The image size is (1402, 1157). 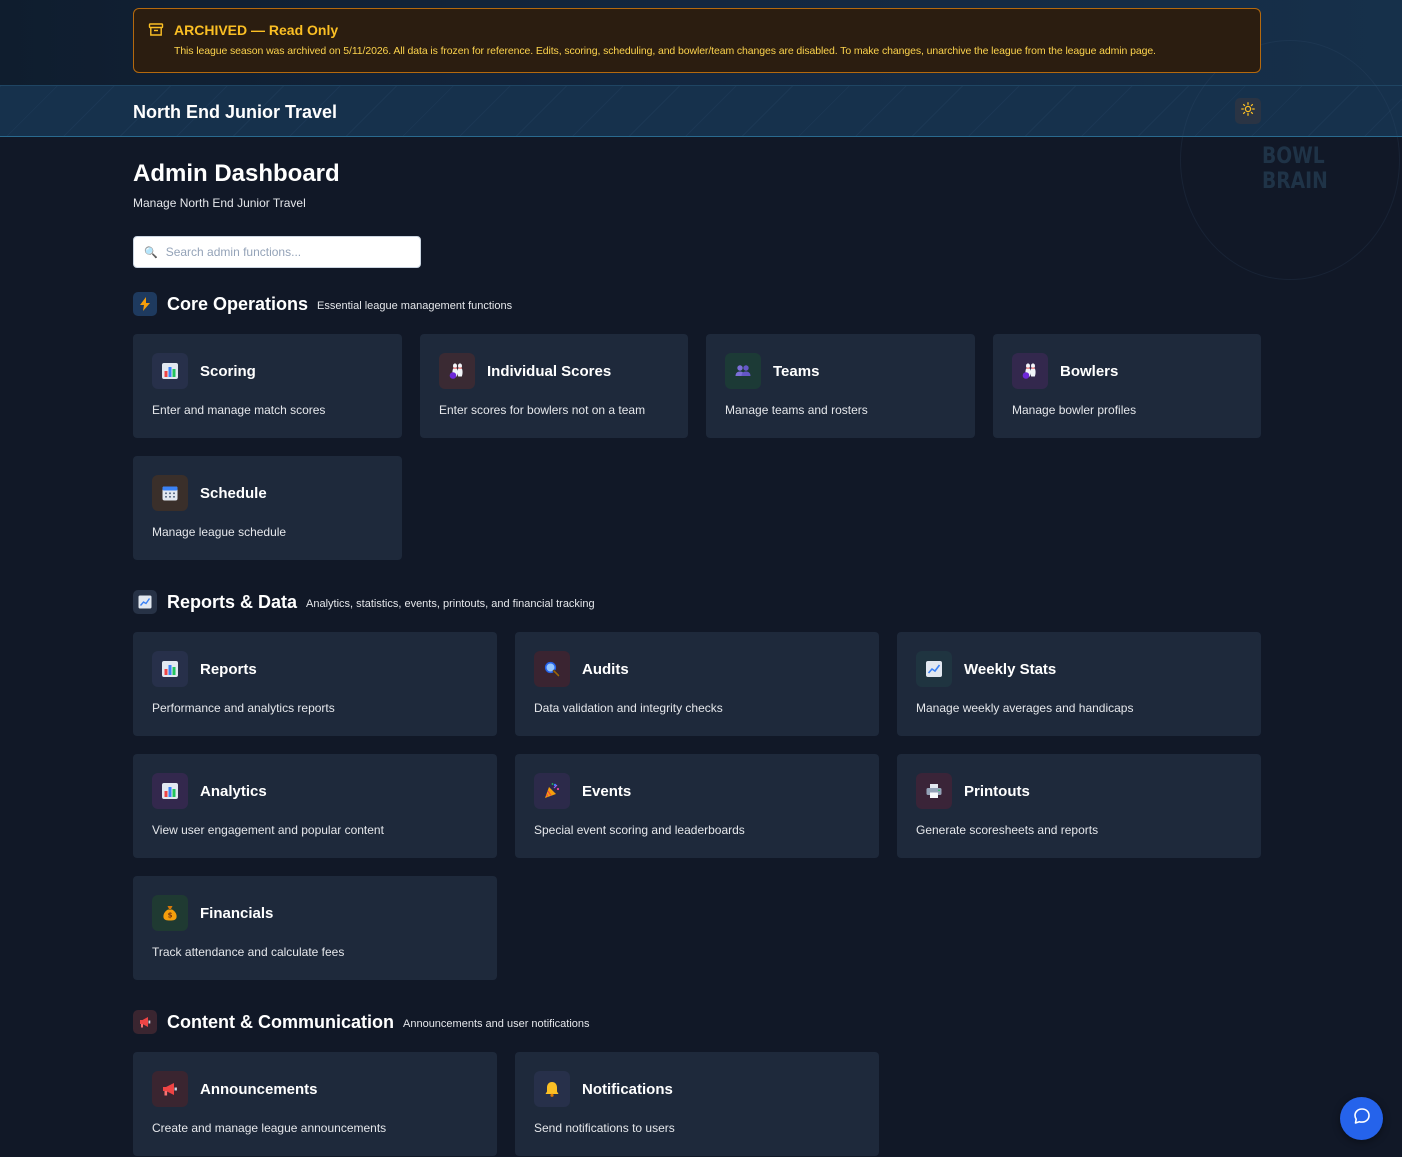 I want to click on admin-search: 🔍, so click(x=277, y=252).